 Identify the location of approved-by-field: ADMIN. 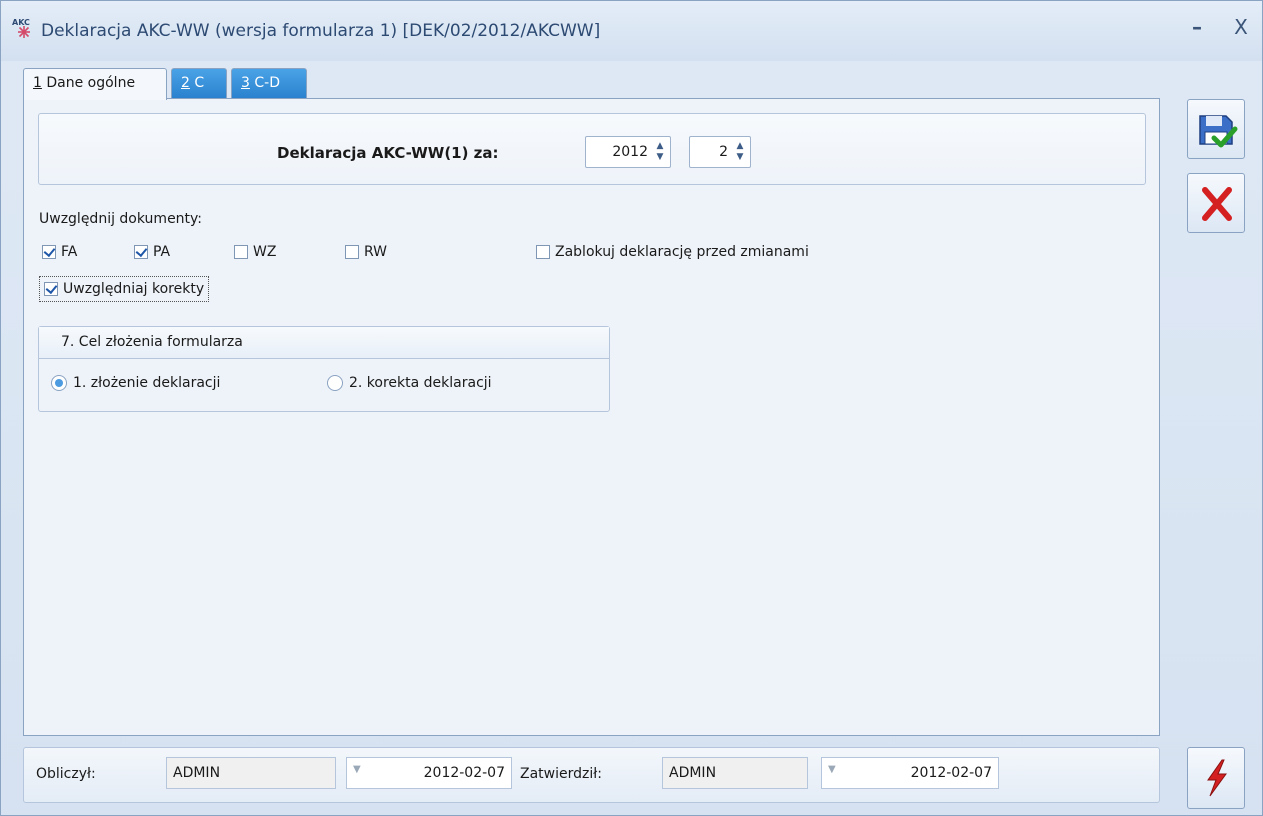
(735, 773).